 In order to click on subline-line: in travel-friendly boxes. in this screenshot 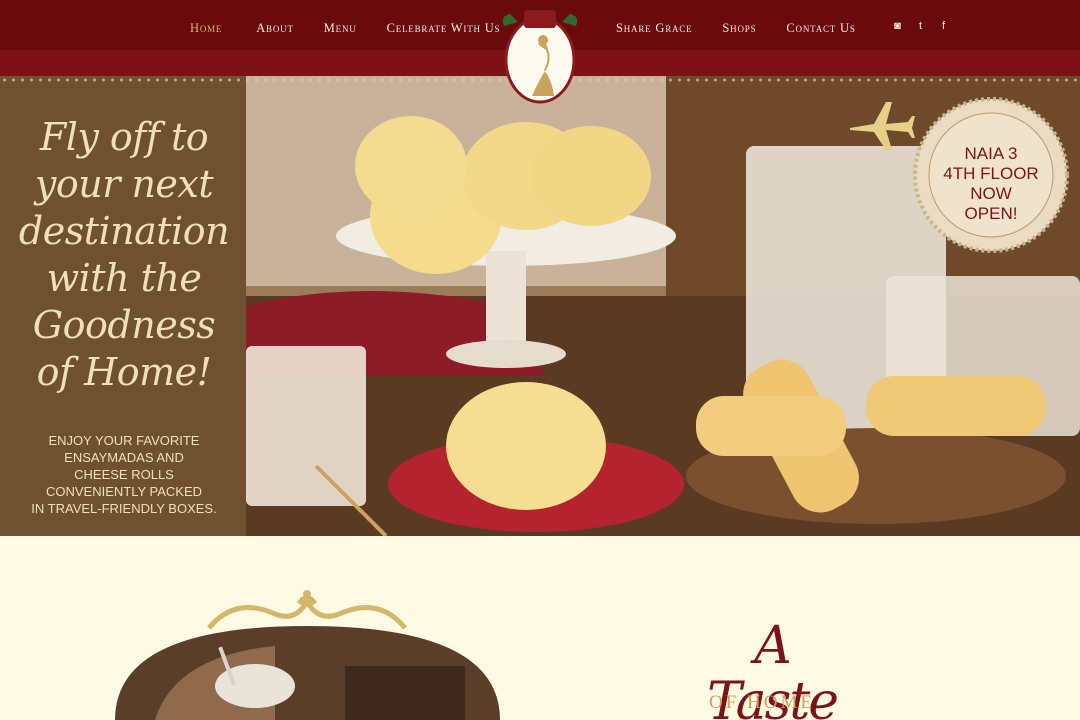, I will do `click(124, 508)`.